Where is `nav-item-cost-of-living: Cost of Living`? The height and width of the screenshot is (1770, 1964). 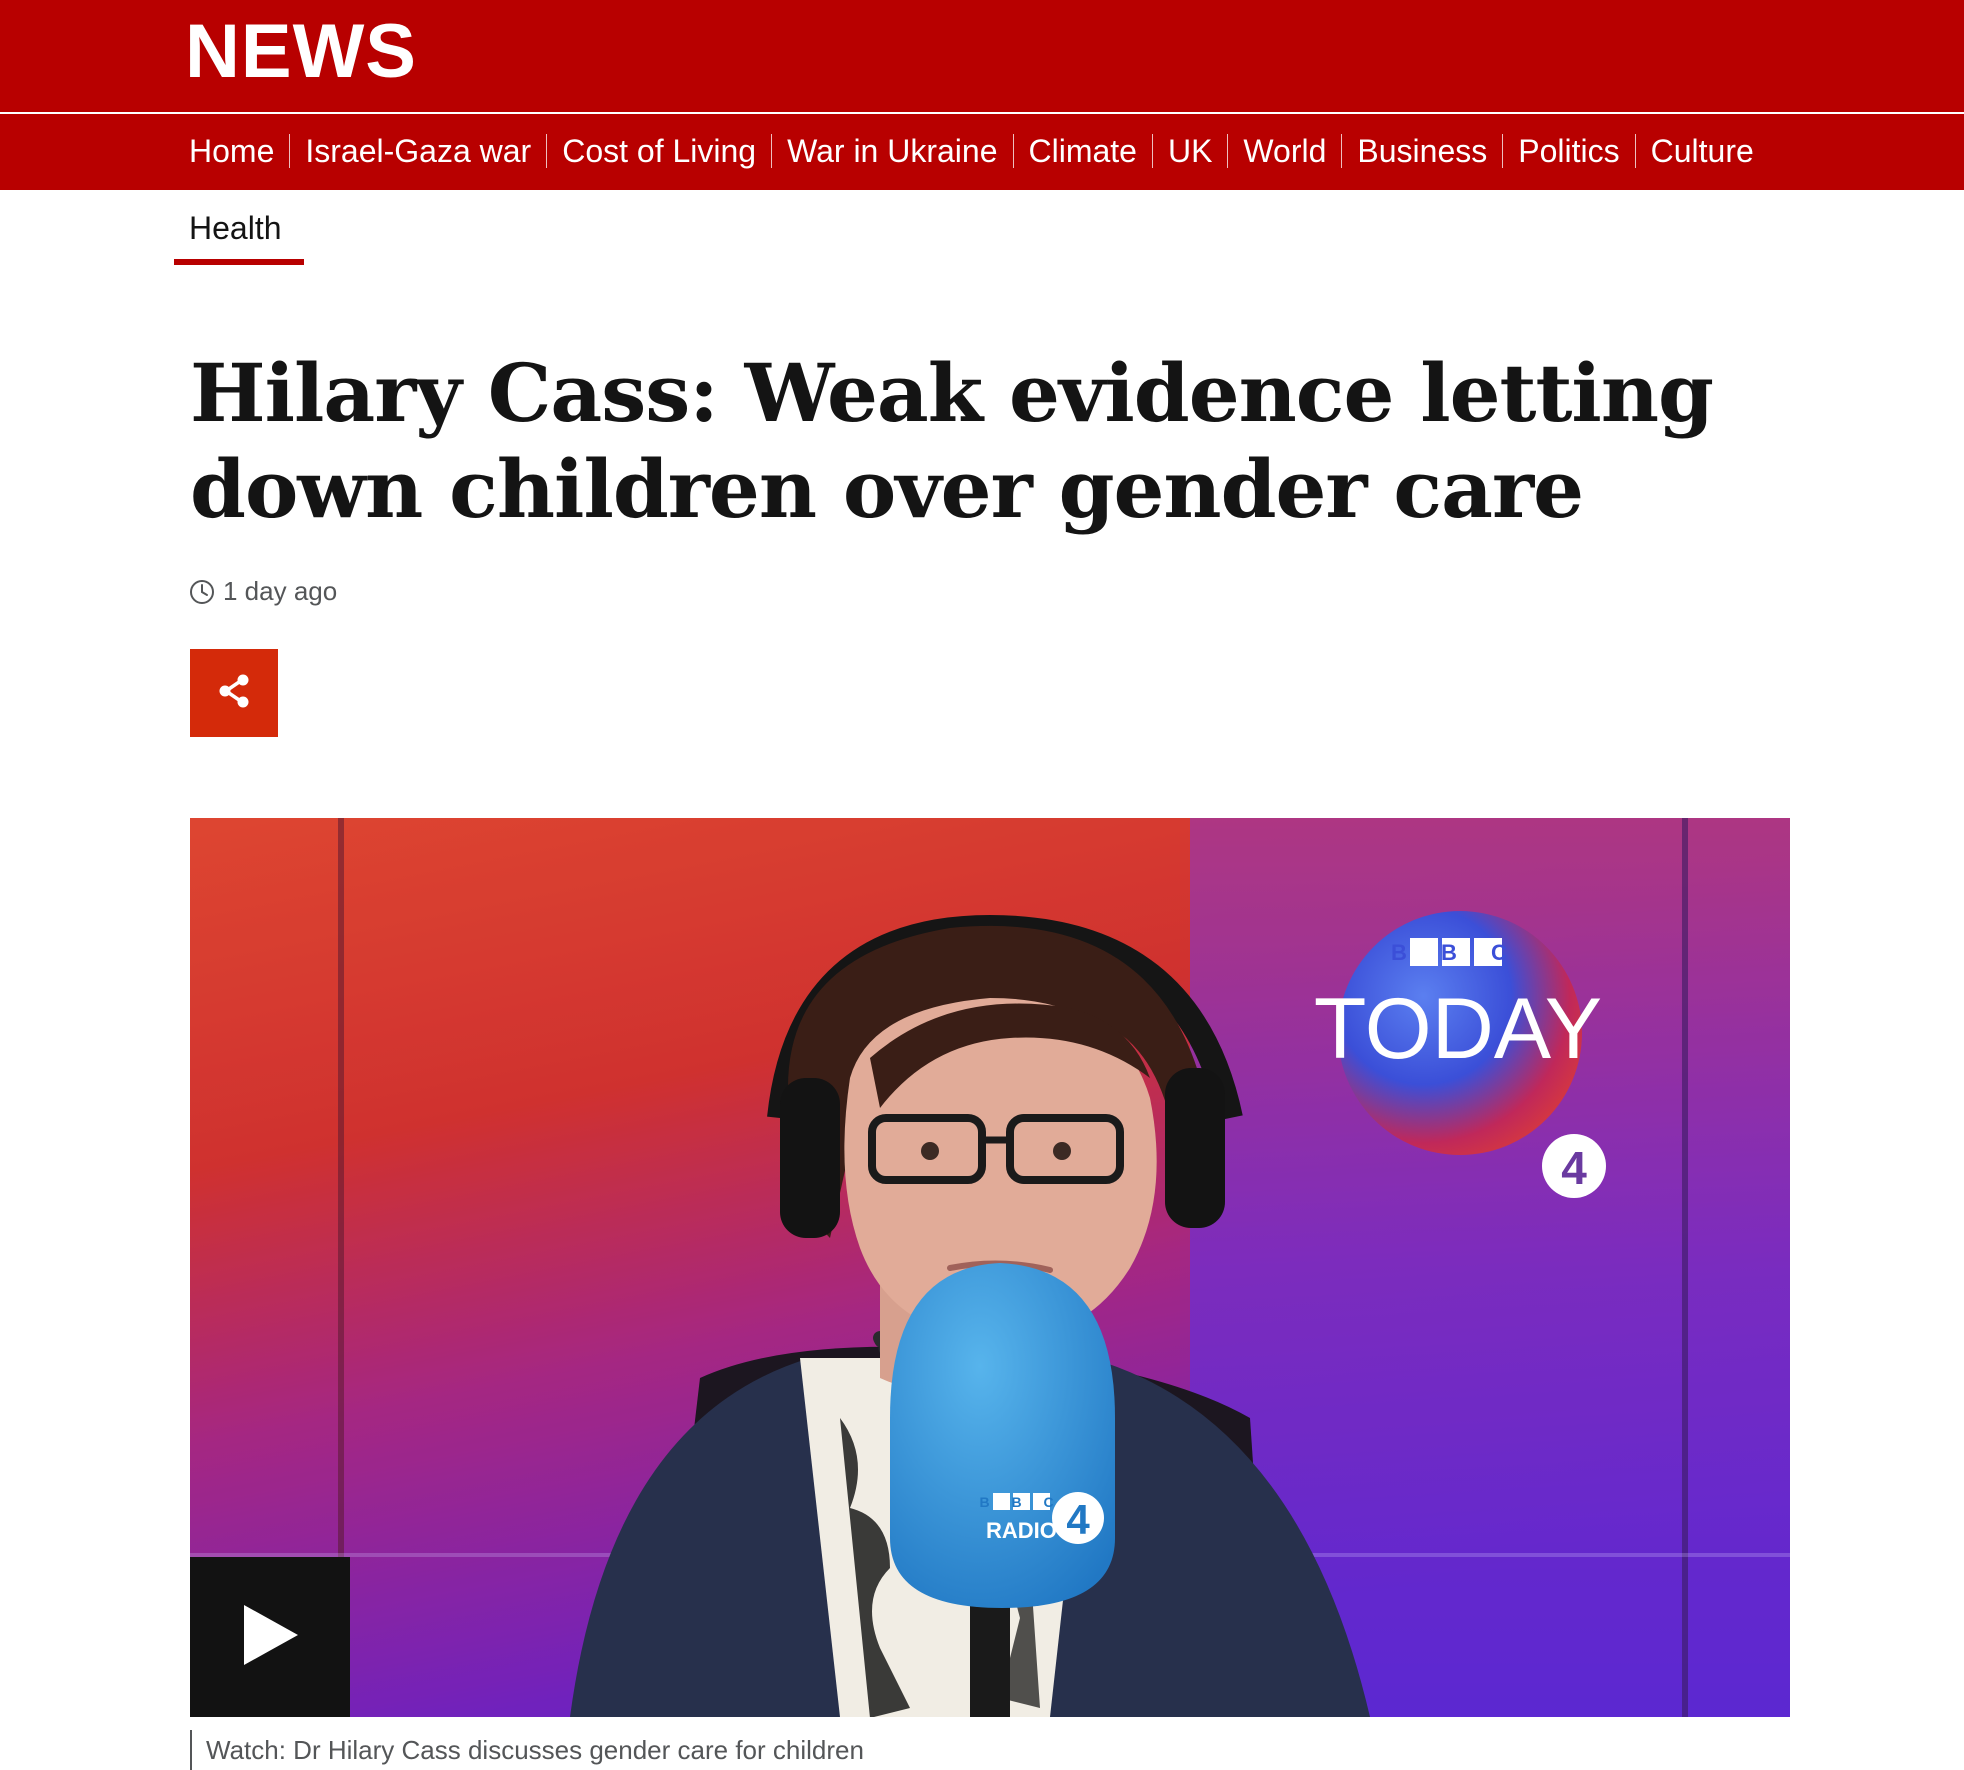 nav-item-cost-of-living: Cost of Living is located at coordinates (659, 151).